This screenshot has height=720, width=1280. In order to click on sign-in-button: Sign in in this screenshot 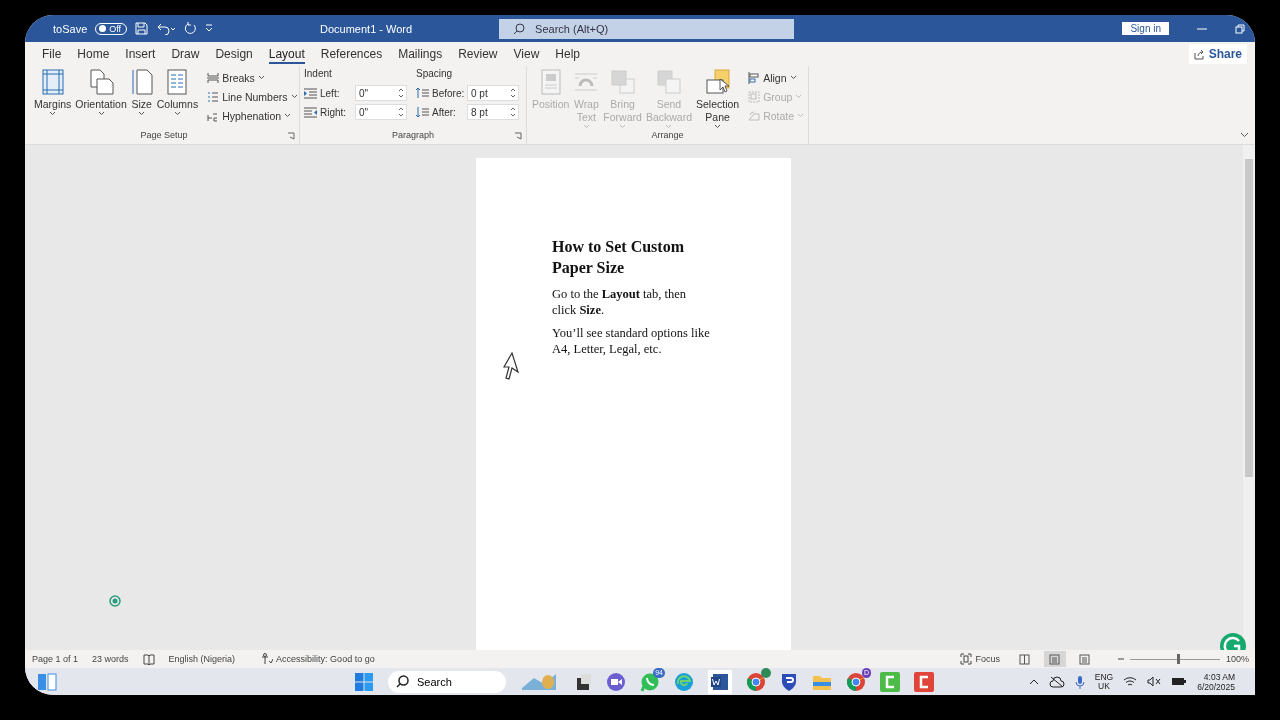, I will do `click(1145, 28)`.